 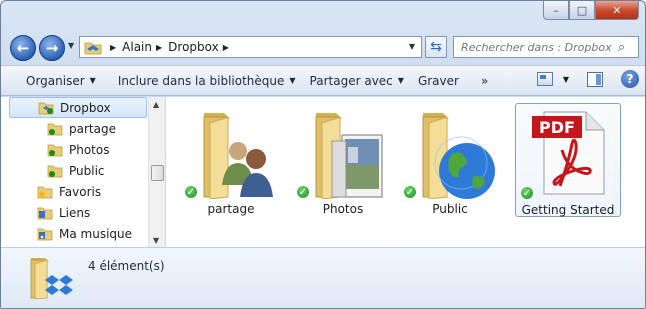 What do you see at coordinates (96, 233) in the screenshot?
I see `nav-item-label: Ma musique` at bounding box center [96, 233].